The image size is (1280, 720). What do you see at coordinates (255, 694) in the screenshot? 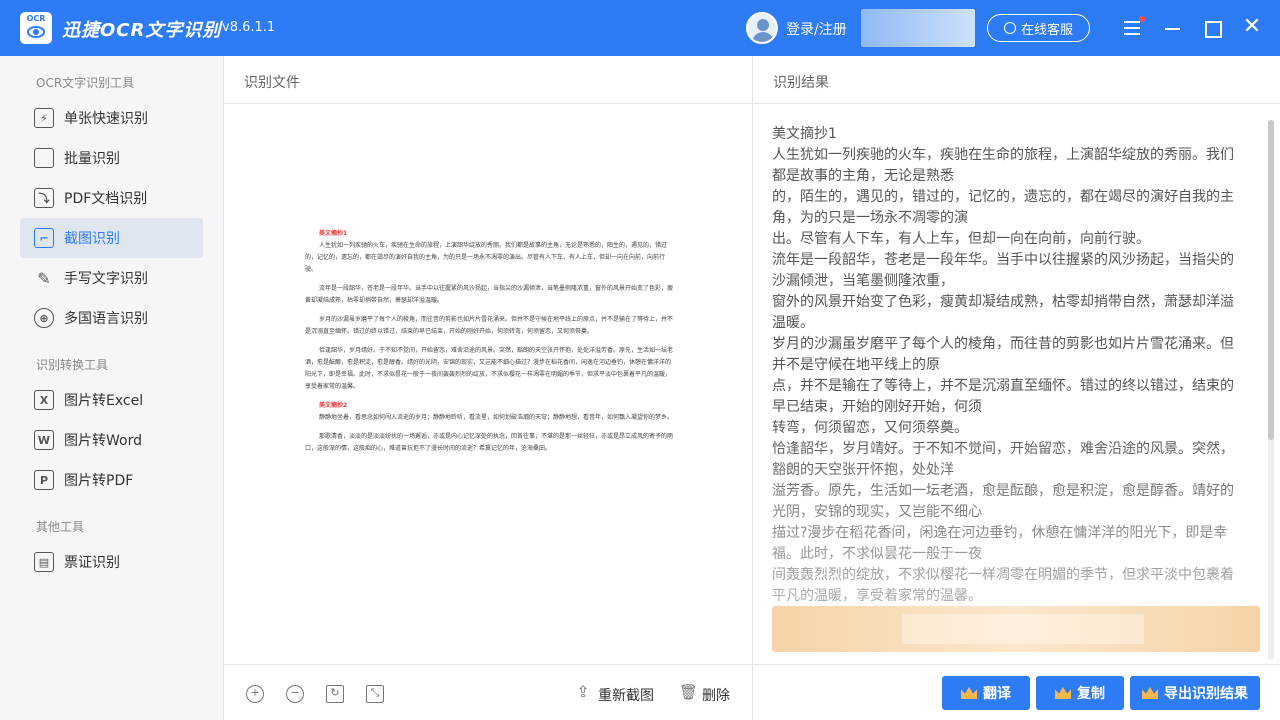
I see `zoom-in-icon: +` at bounding box center [255, 694].